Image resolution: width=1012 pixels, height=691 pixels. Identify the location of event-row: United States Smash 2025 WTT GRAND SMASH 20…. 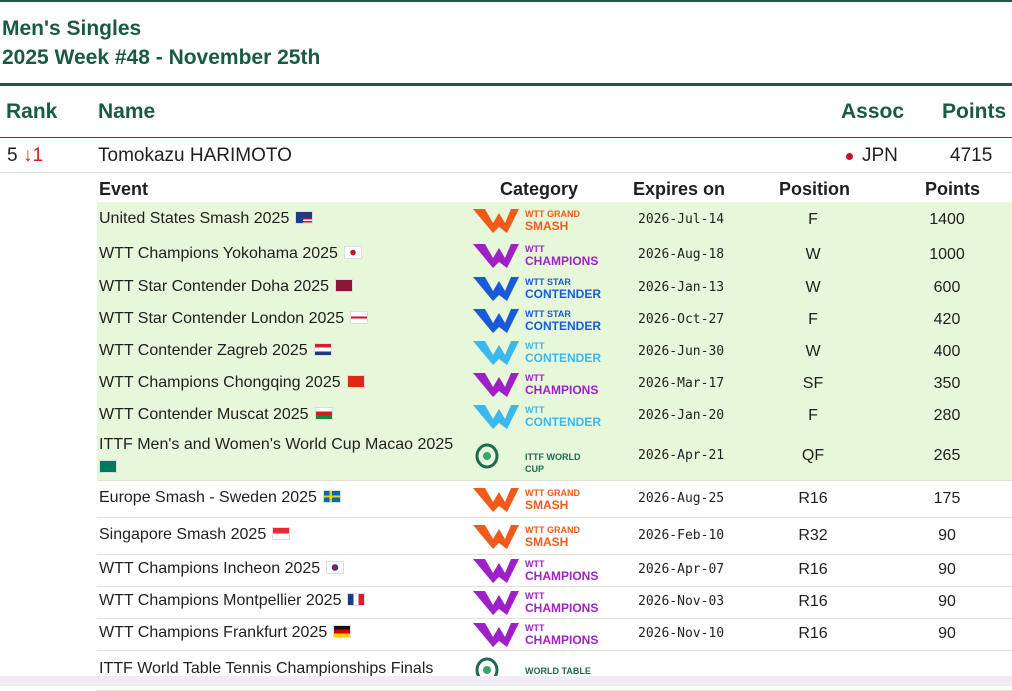
(554, 220).